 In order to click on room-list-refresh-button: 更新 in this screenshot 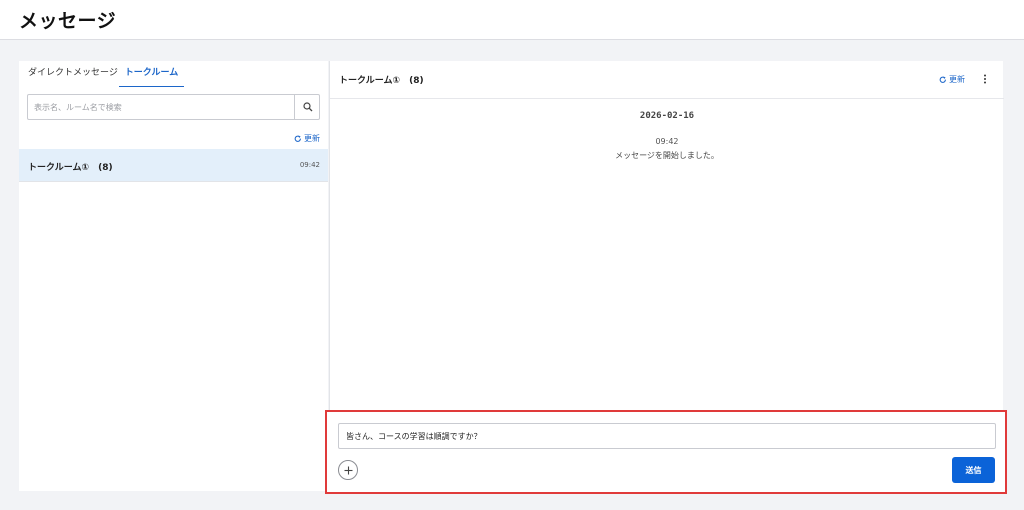, I will do `click(307, 138)`.